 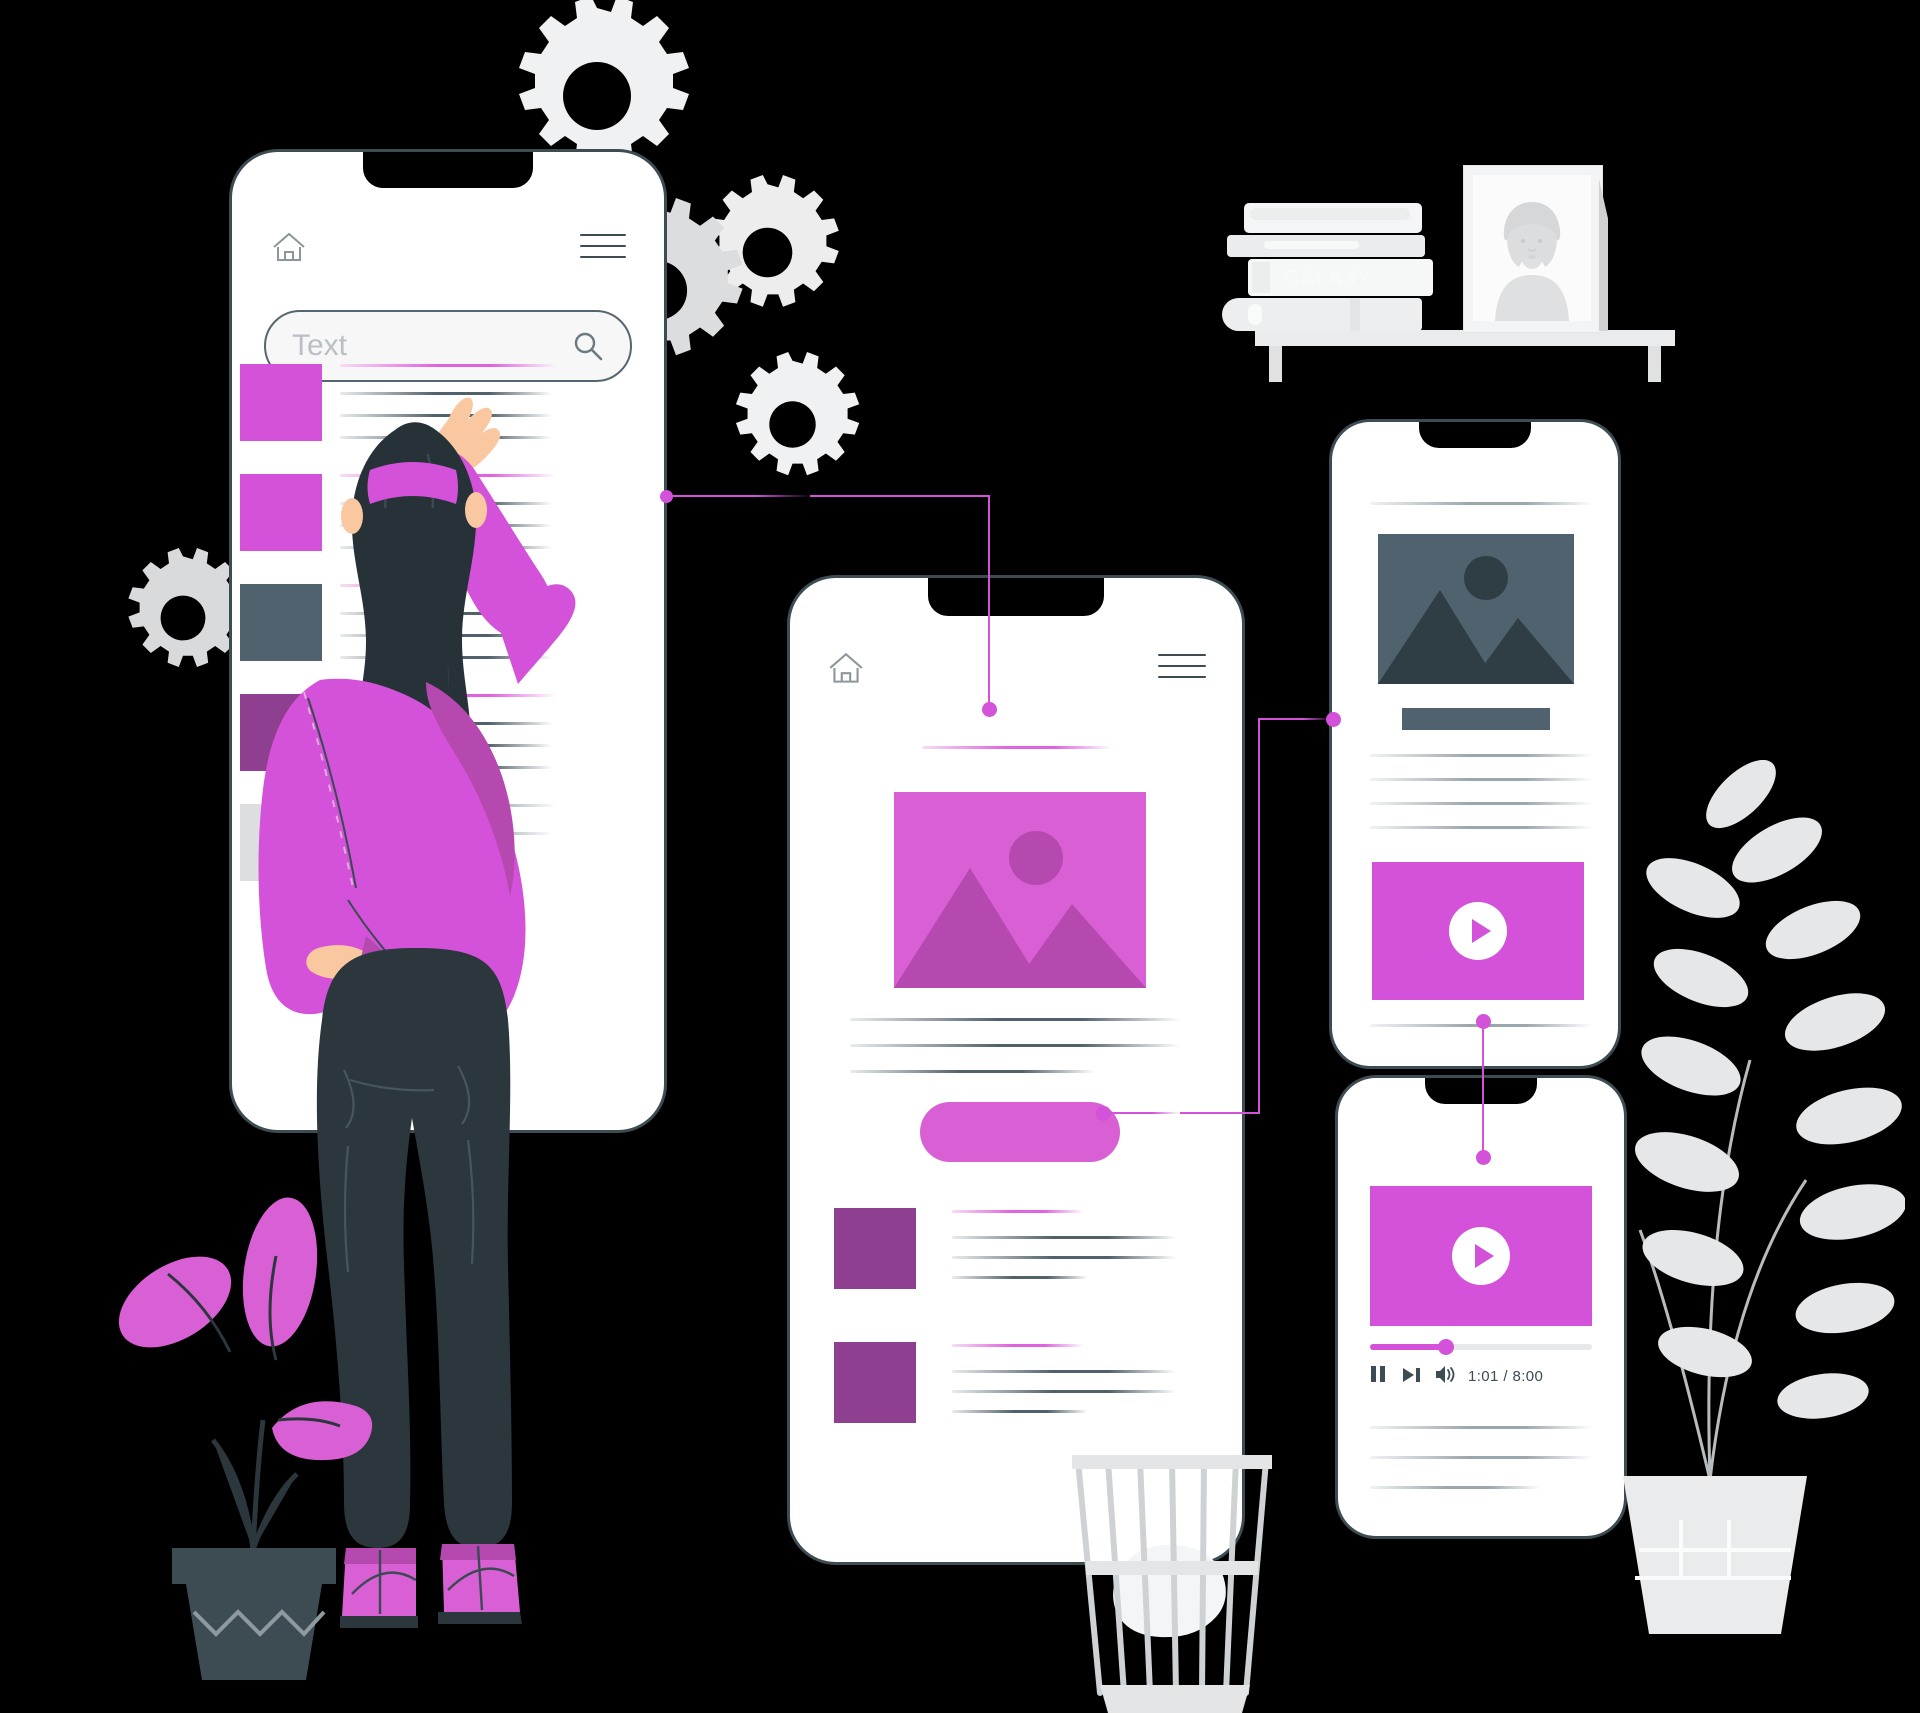 What do you see at coordinates (1172, 1584) in the screenshot?
I see `wire-waste-basket` at bounding box center [1172, 1584].